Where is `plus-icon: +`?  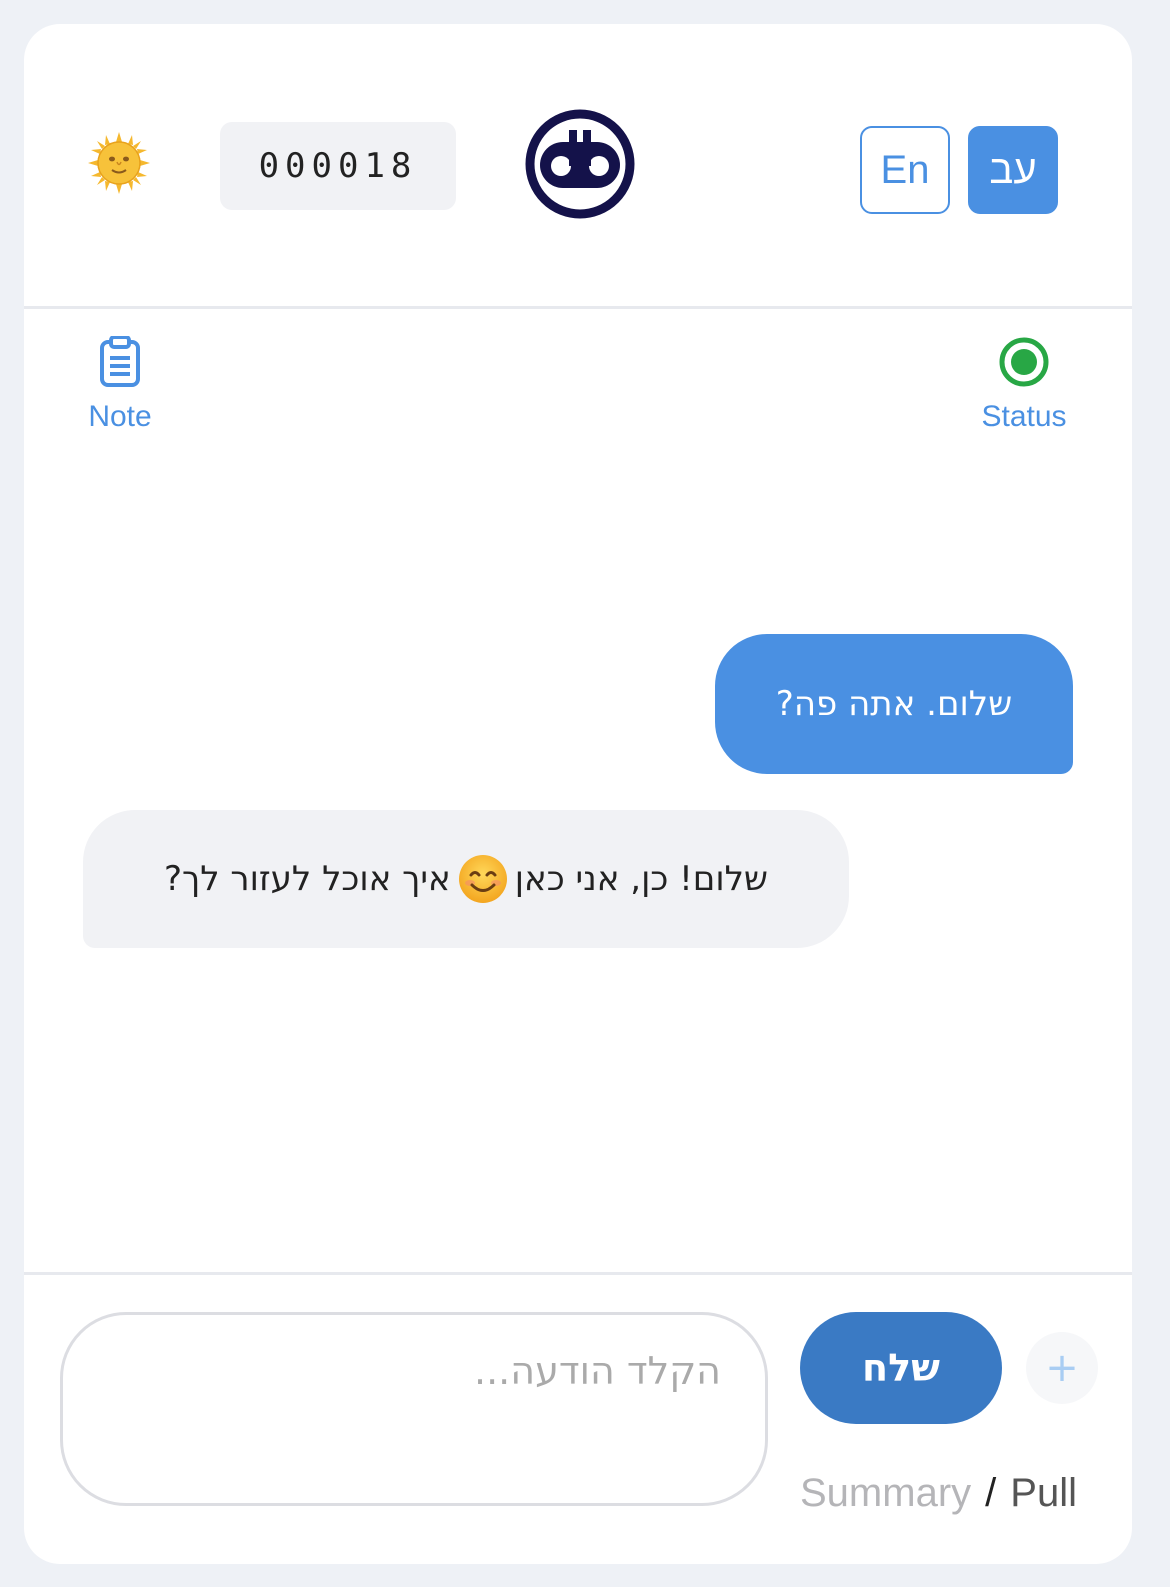
plus-icon: + is located at coordinates (1062, 1368).